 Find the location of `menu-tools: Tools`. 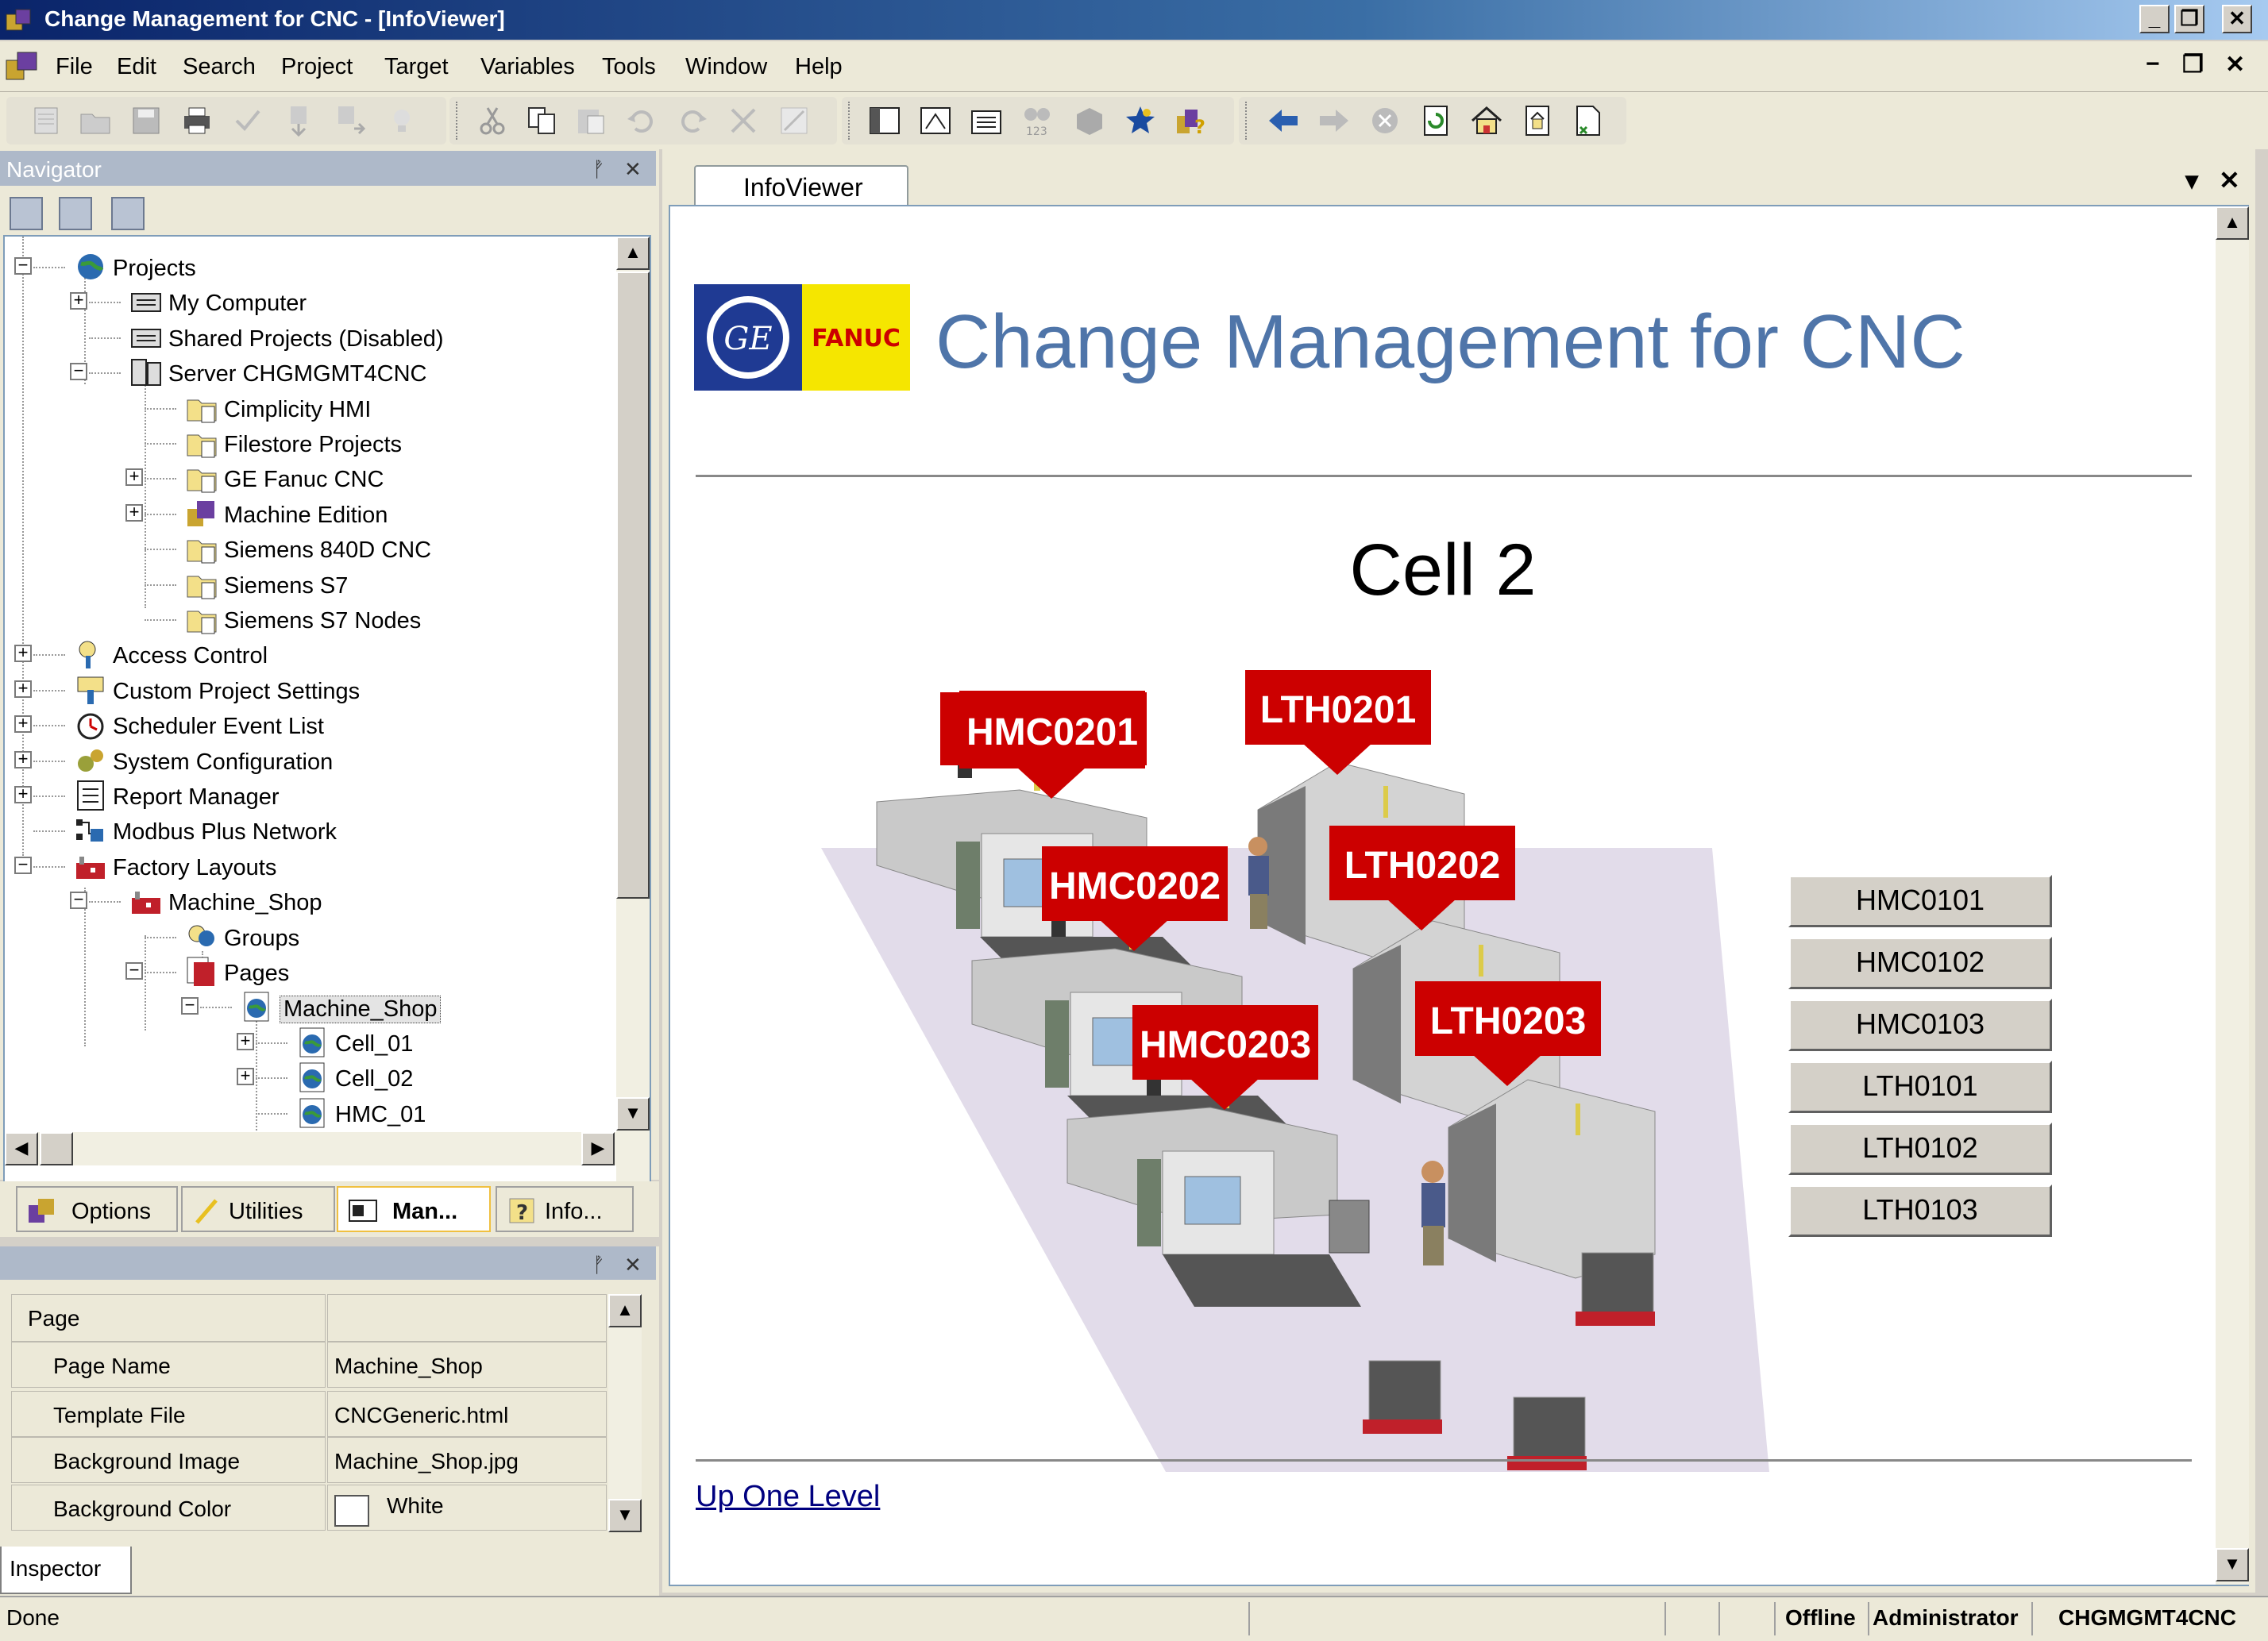

menu-tools: Tools is located at coordinates (629, 67).